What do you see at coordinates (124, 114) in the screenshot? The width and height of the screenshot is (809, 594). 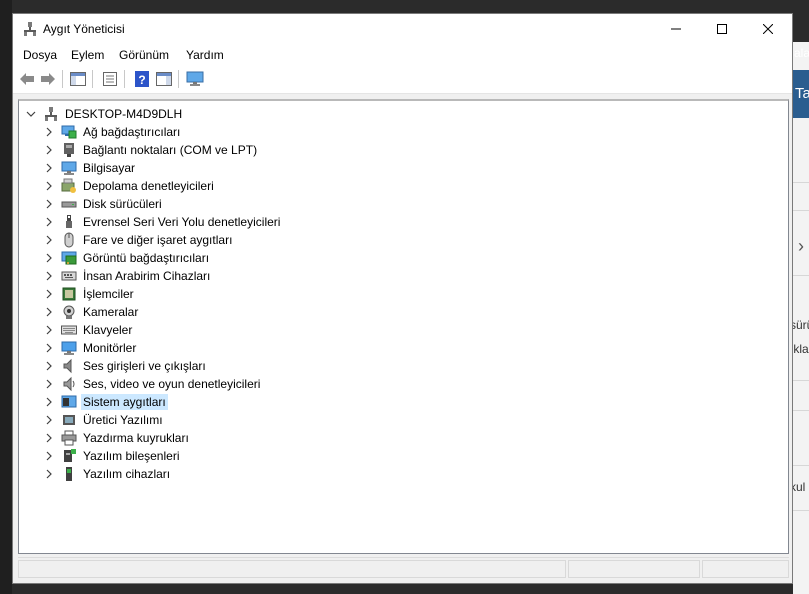 I see `tree-root-label: DESKTOP-M4D9DLH` at bounding box center [124, 114].